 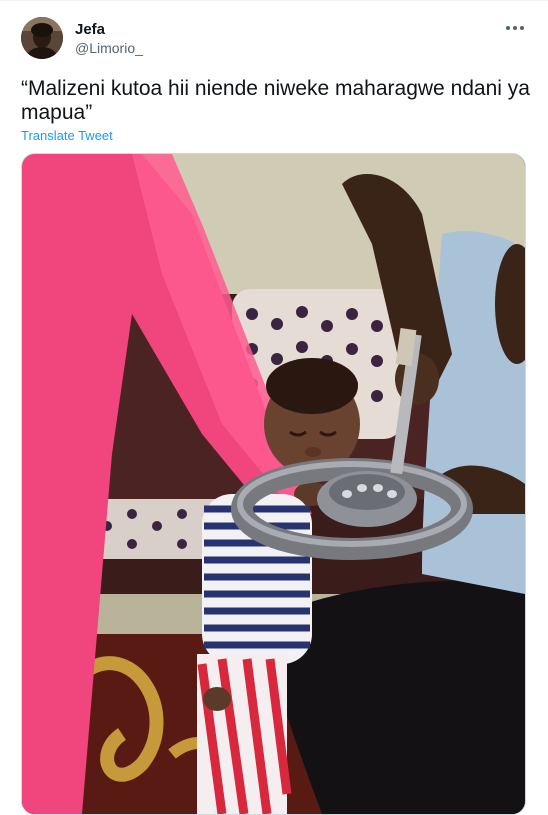 What do you see at coordinates (67, 135) in the screenshot?
I see `translate-tweet-link: Translate Tweet` at bounding box center [67, 135].